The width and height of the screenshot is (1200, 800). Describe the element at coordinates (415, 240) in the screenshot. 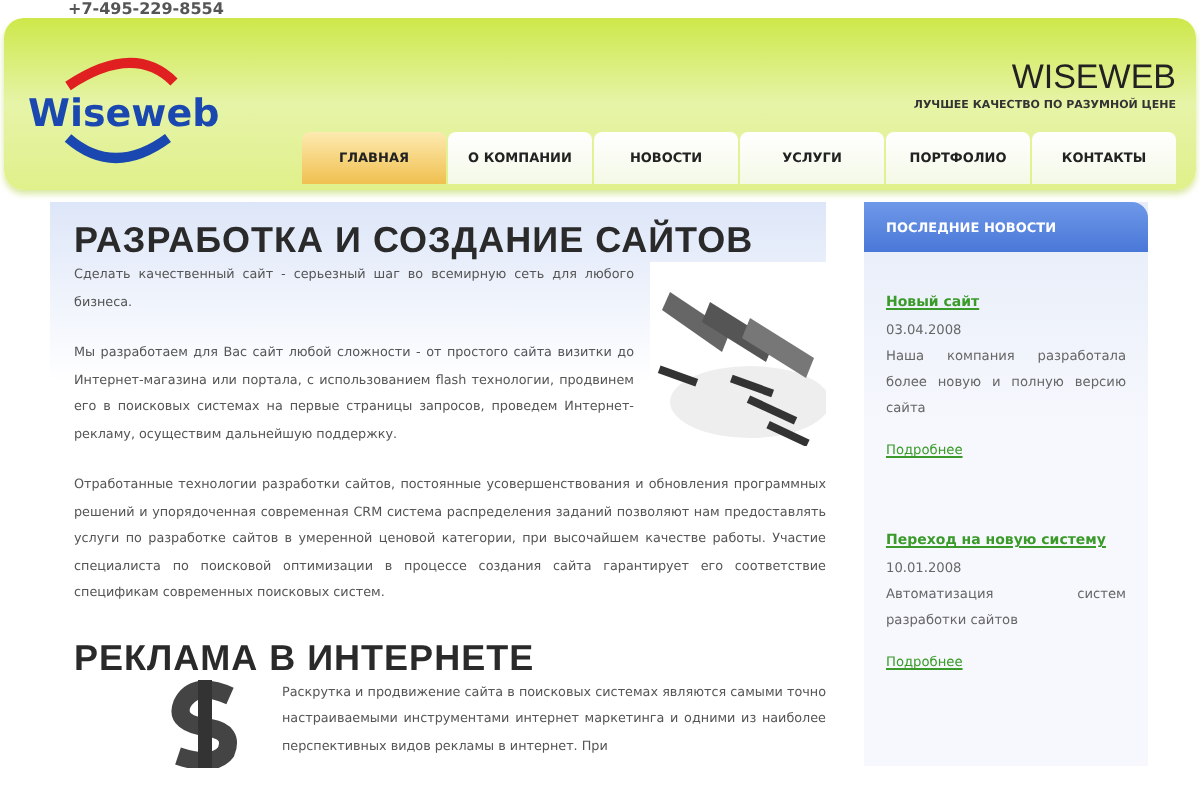

I see `section-heading: РАЗРАБОТКА И СОЗДАНИЕ САЙТОВ` at that location.